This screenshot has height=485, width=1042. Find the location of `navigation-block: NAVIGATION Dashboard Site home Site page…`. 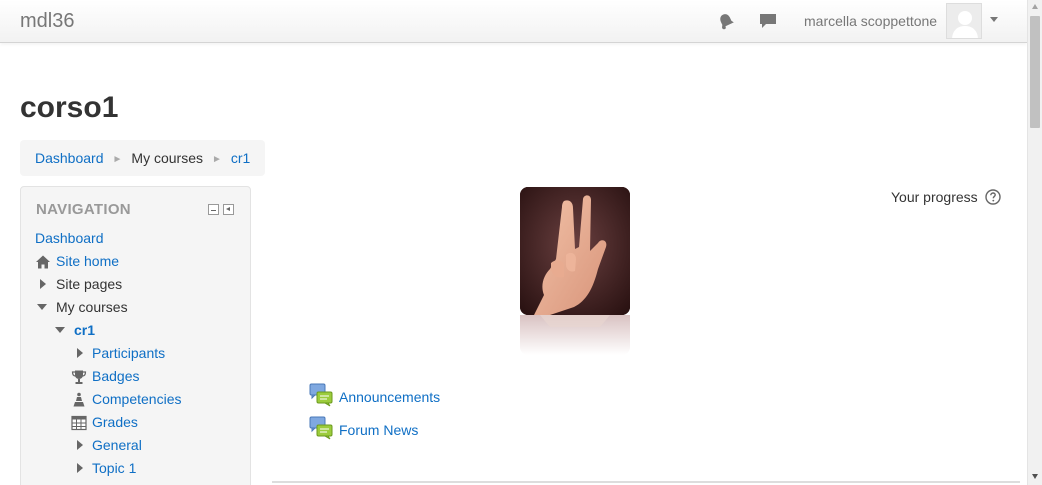

navigation-block: NAVIGATION Dashboard Site home Site page… is located at coordinates (135, 335).